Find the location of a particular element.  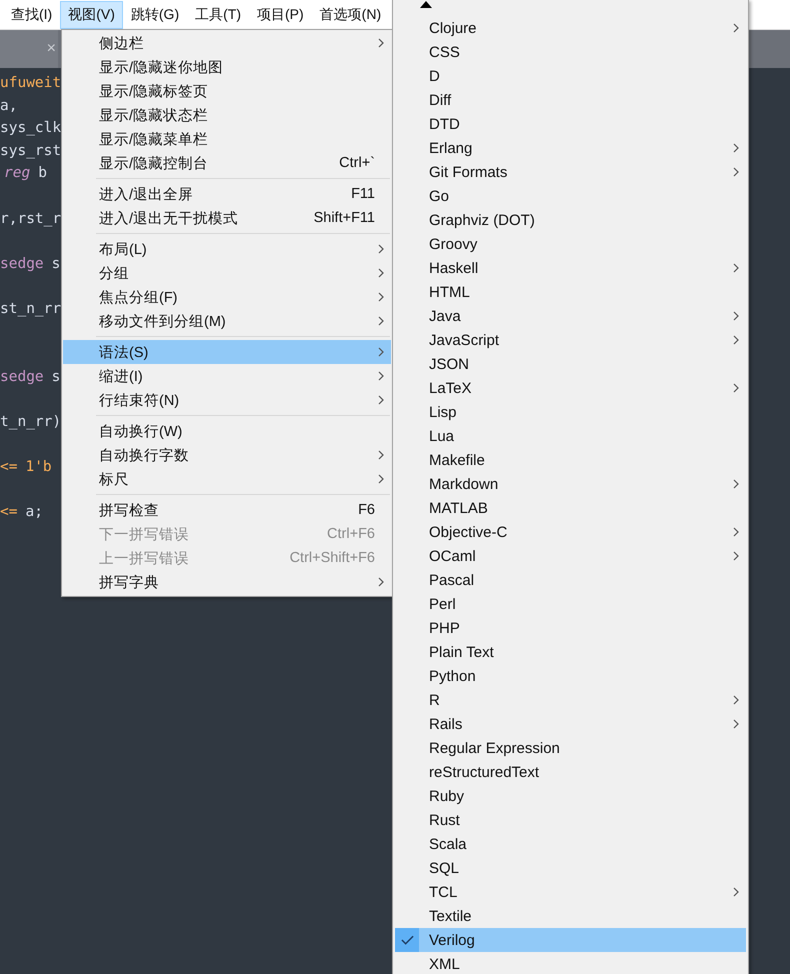

menu-item: Objective-C is located at coordinates (570, 532).